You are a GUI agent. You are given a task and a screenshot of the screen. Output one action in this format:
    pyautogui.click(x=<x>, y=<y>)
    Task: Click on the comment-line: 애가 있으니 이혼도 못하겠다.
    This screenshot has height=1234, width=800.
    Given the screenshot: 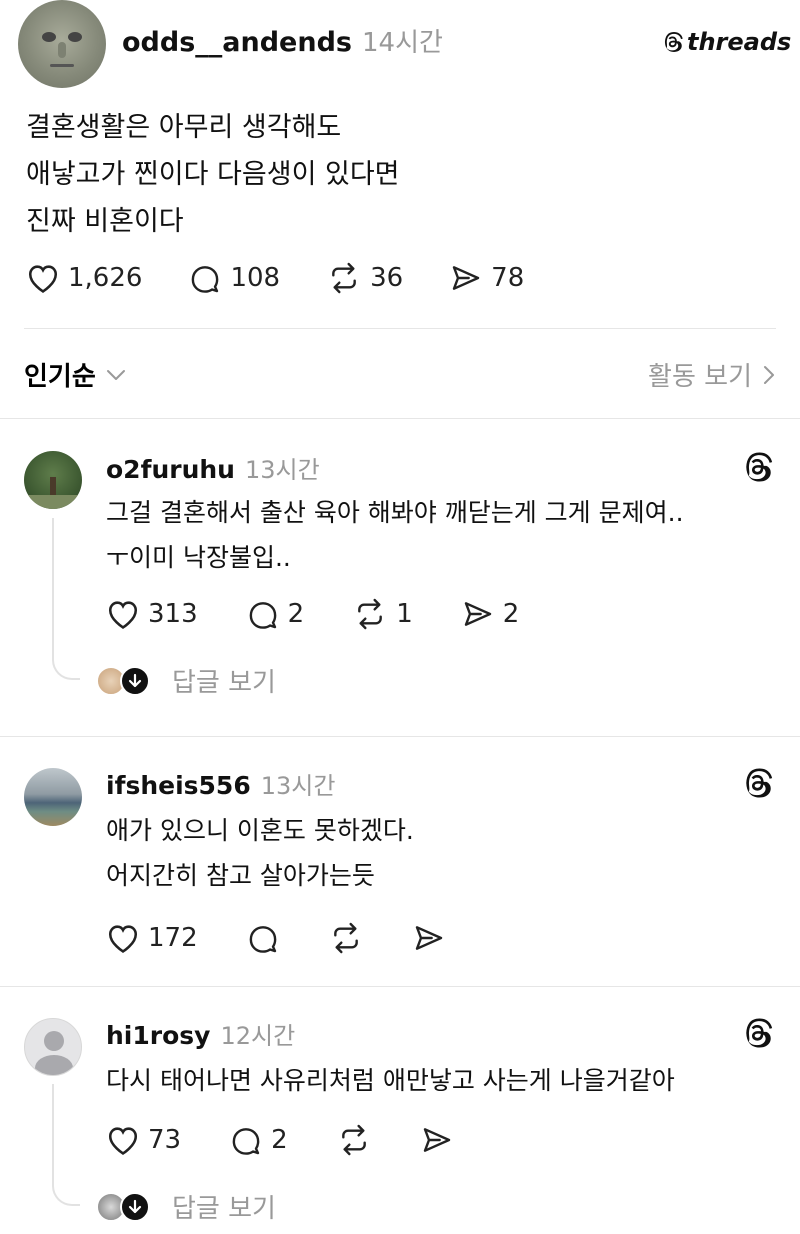 What is the action you would take?
    pyautogui.click(x=260, y=830)
    